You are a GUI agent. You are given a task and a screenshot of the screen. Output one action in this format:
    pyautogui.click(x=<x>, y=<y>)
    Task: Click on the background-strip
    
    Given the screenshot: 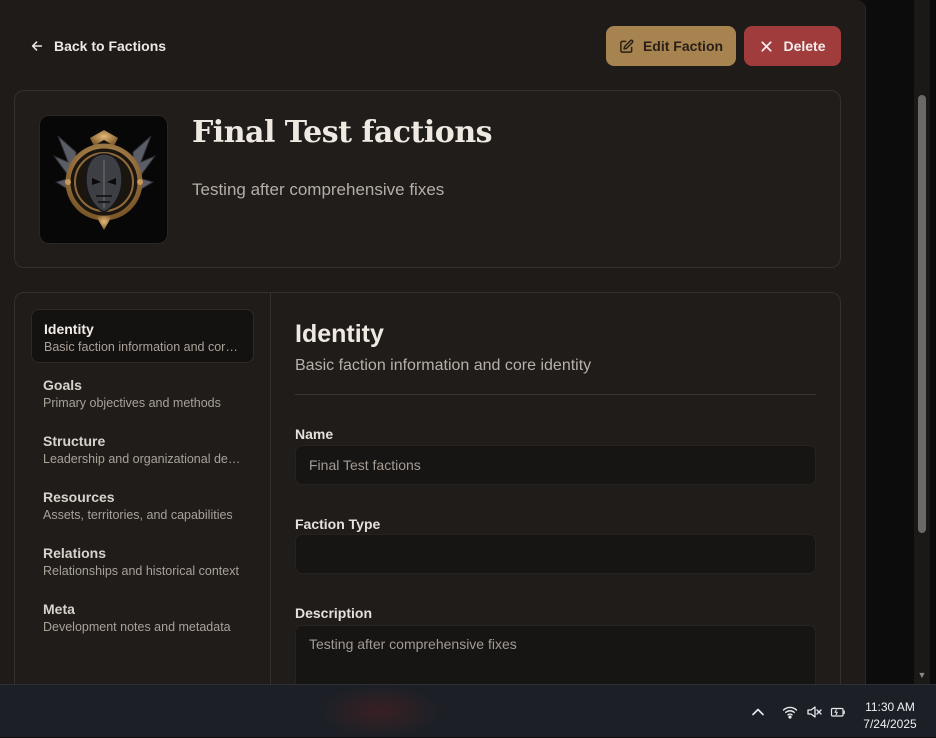 What is the action you would take?
    pyautogui.click(x=890, y=342)
    